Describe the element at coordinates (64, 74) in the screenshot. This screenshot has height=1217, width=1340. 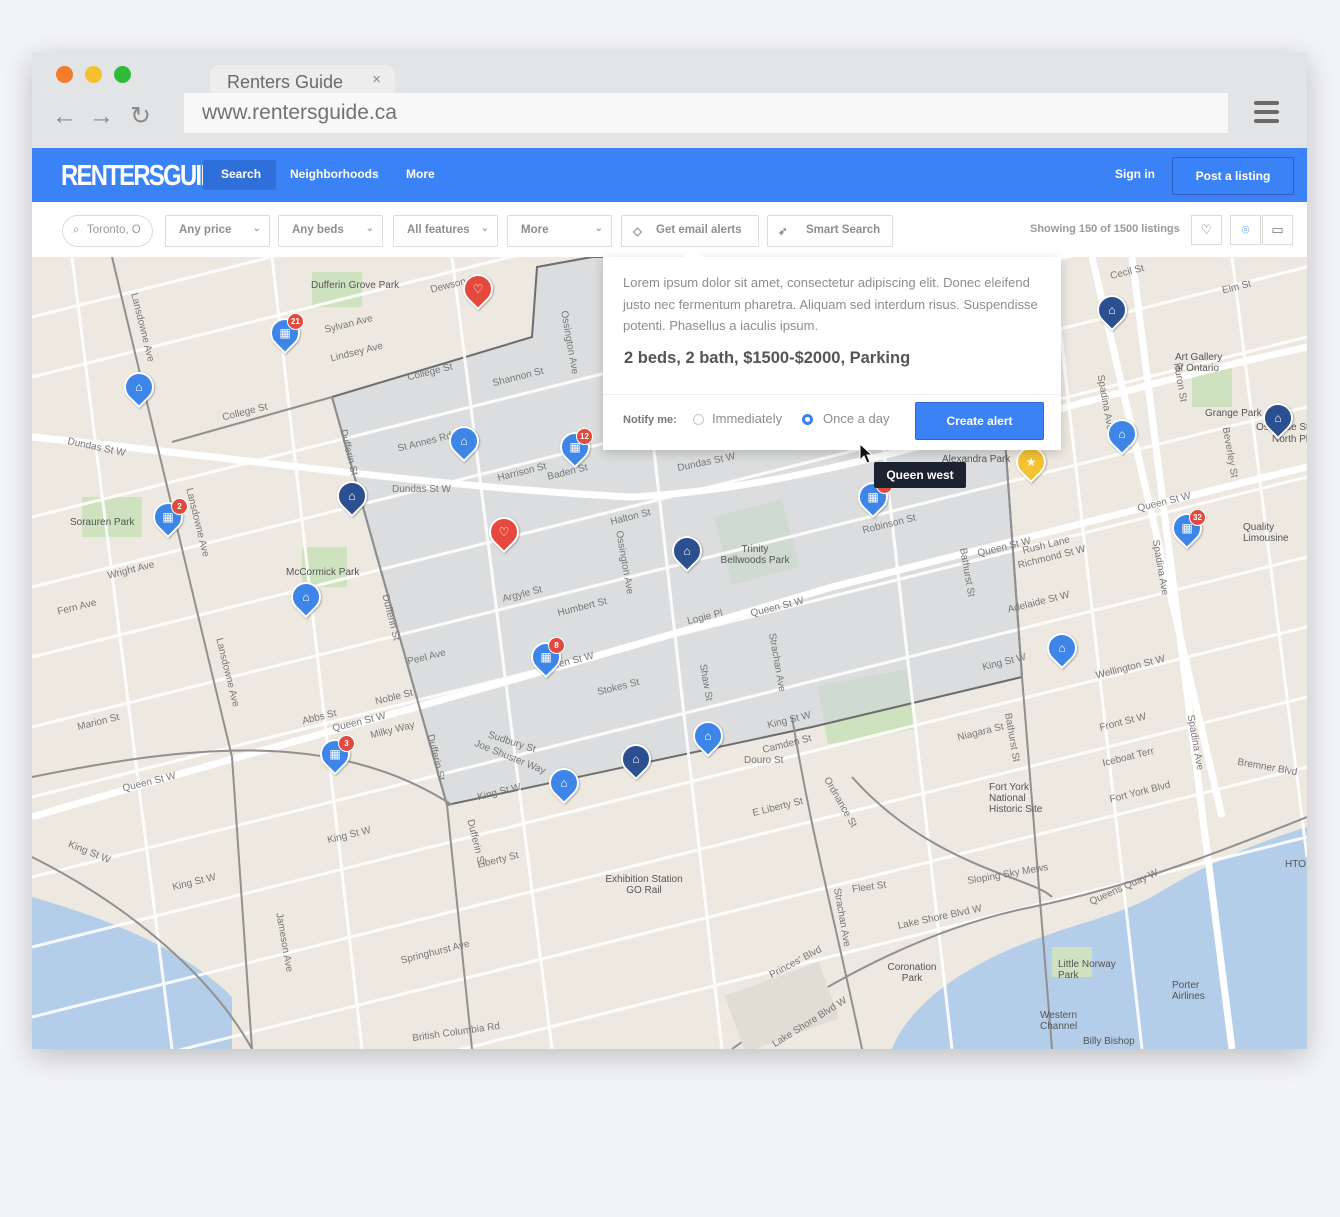
I see `close-window-dot` at that location.